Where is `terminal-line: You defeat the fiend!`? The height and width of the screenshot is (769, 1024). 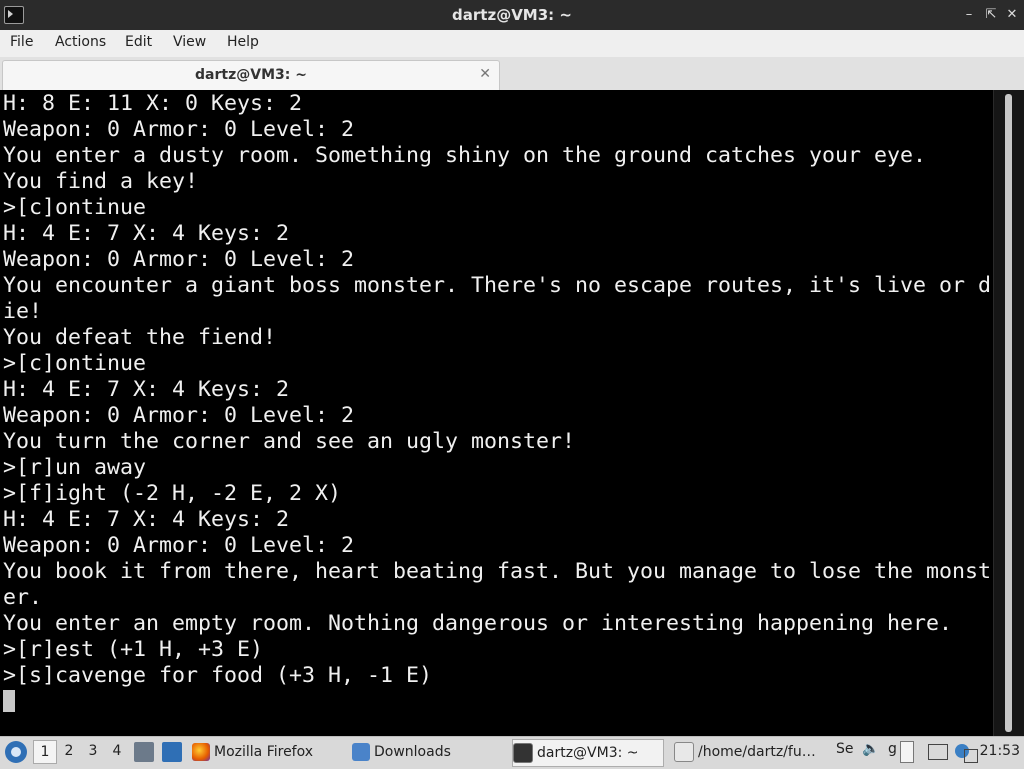
terminal-line: You defeat the fiend! is located at coordinates (140, 337).